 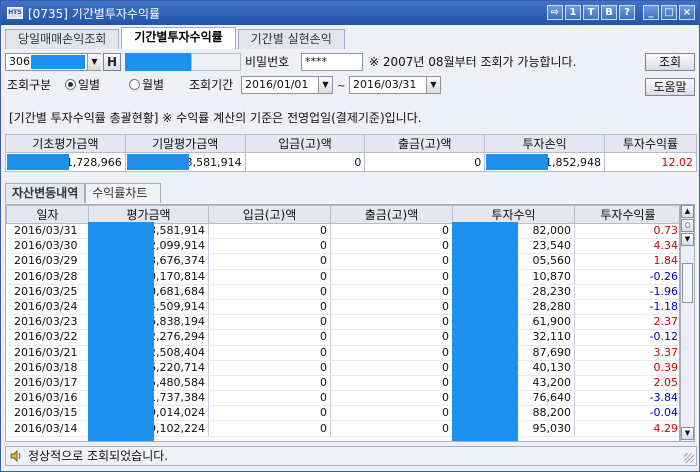 What do you see at coordinates (485, 331) in the screenshot?
I see `masked-profit-column` at bounding box center [485, 331].